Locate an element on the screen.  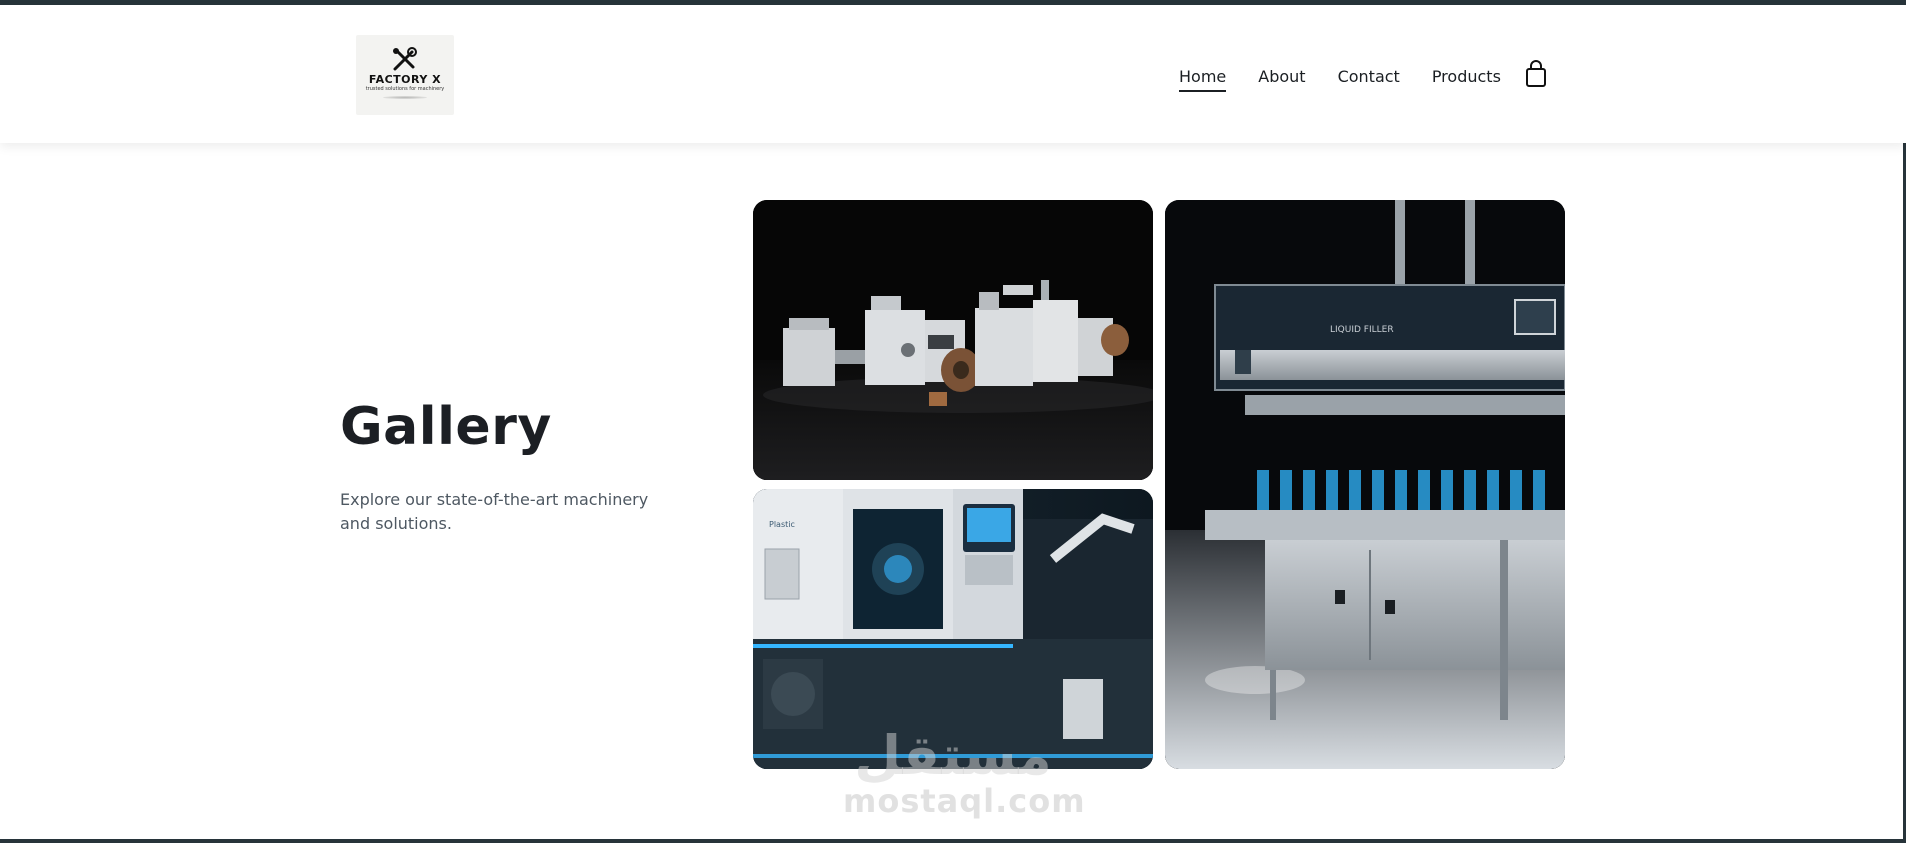
nav-home: Home is located at coordinates (1203, 79).